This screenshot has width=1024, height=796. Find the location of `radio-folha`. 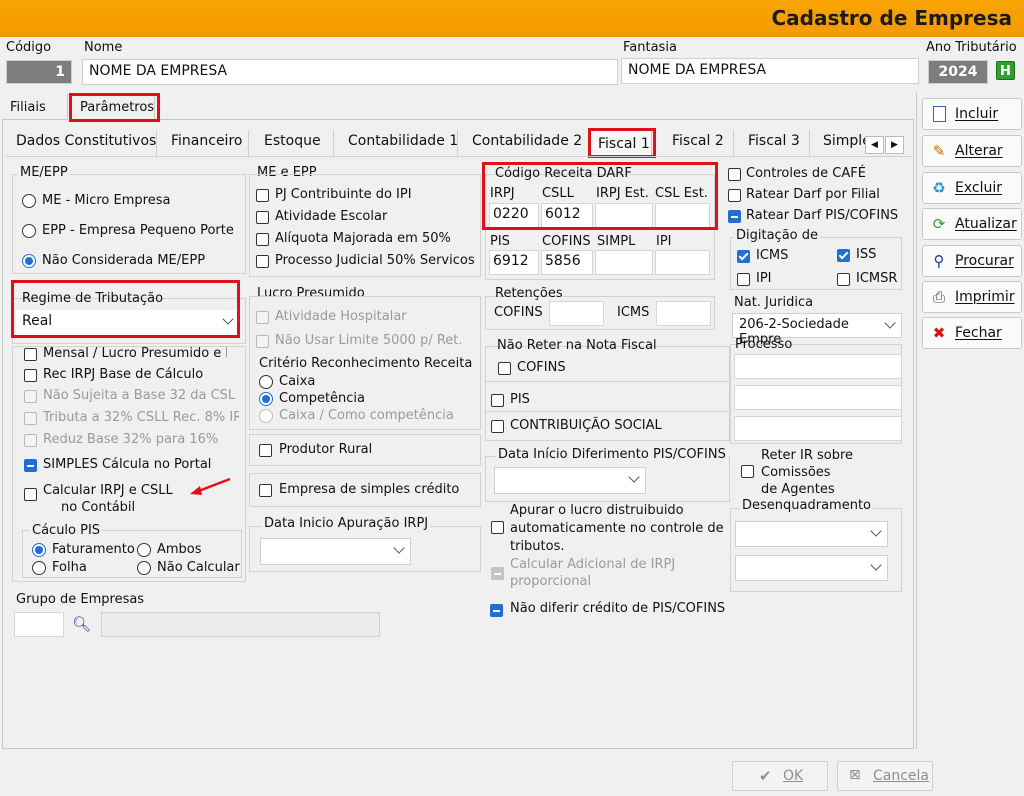

radio-folha is located at coordinates (39, 568).